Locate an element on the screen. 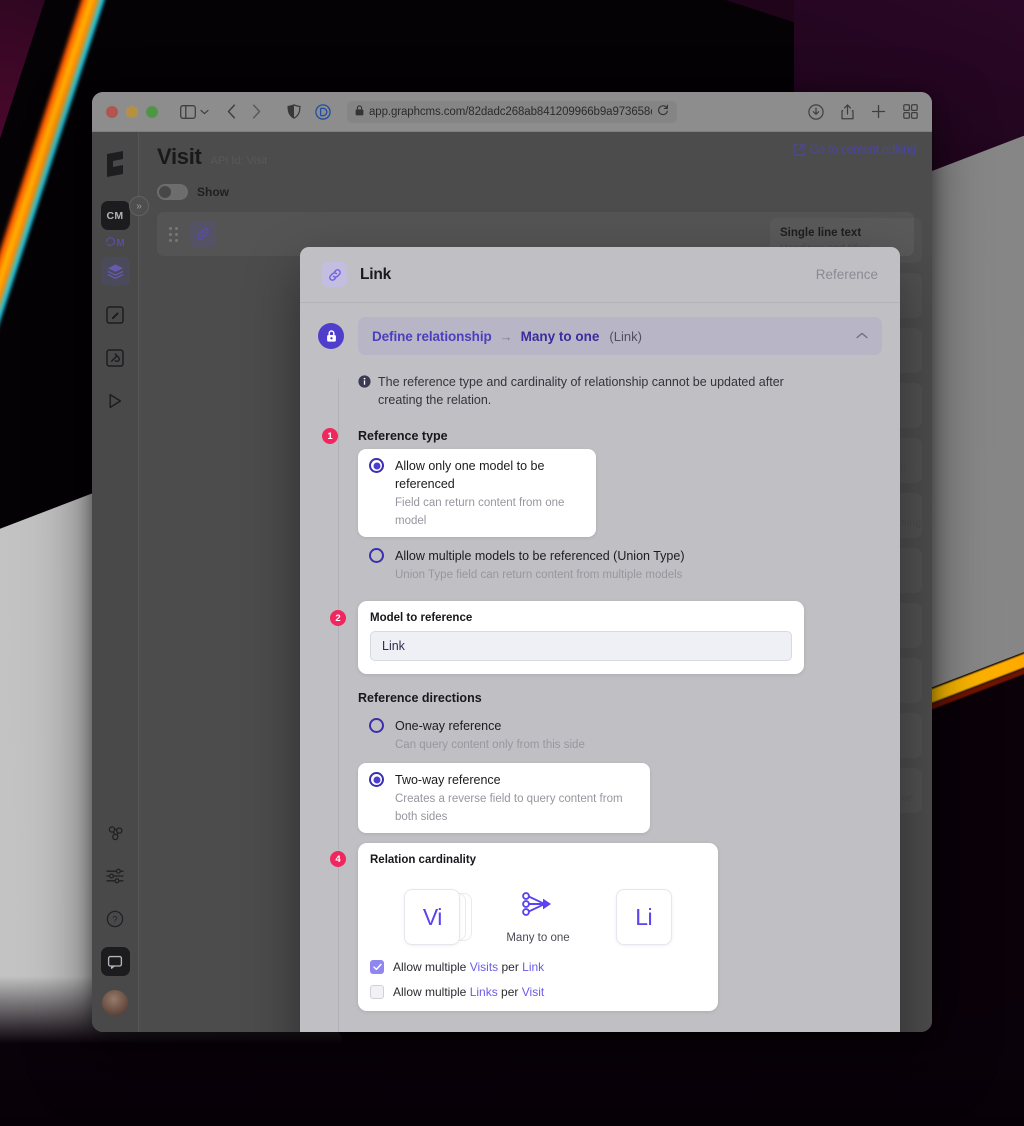  arrow-icon: → is located at coordinates (506, 336).